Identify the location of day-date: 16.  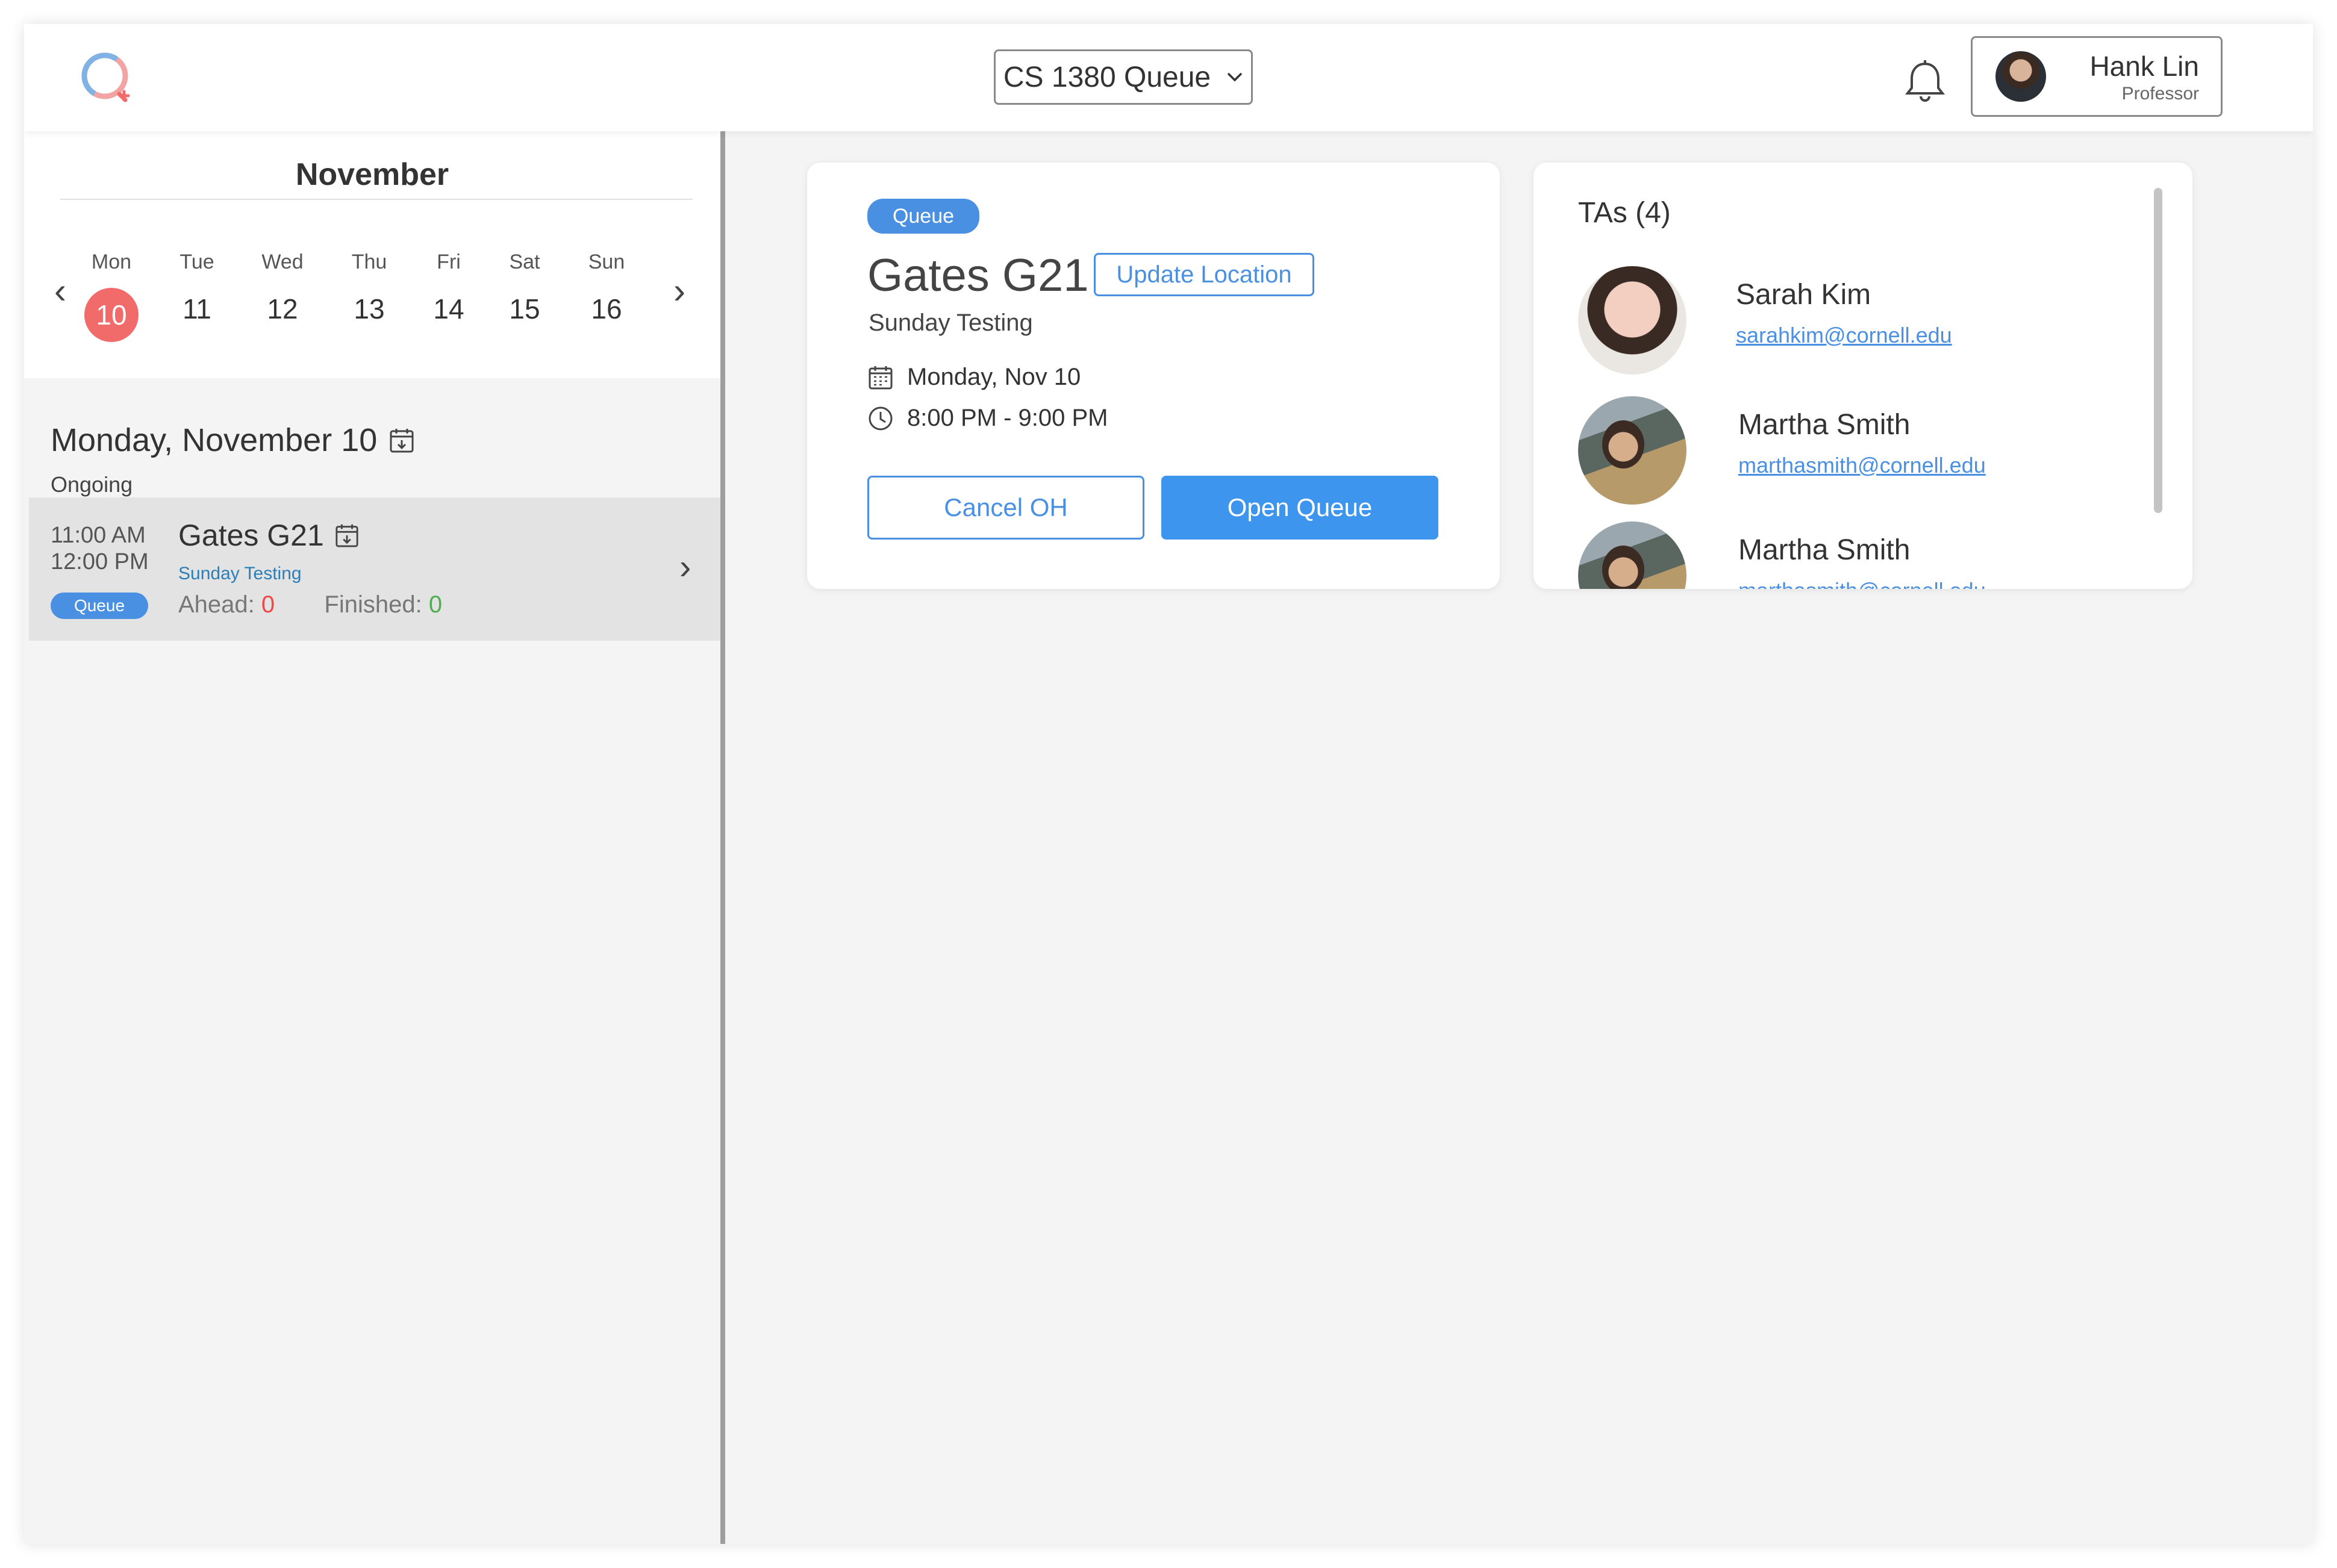
(606, 309).